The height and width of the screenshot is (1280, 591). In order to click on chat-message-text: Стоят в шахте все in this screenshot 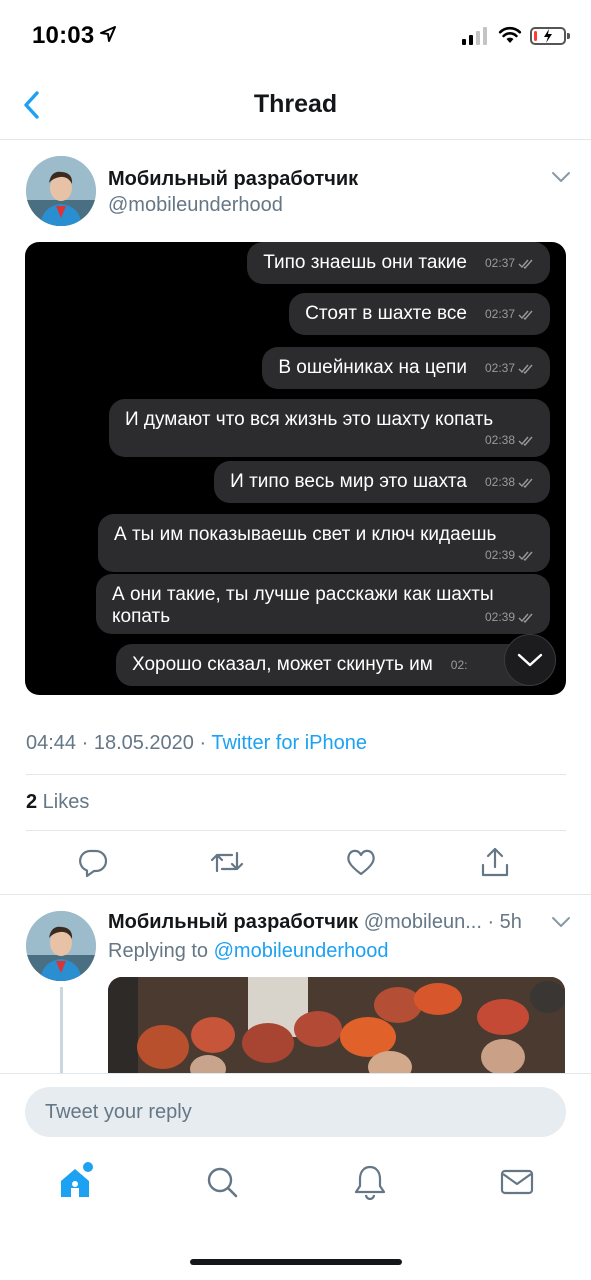, I will do `click(386, 313)`.